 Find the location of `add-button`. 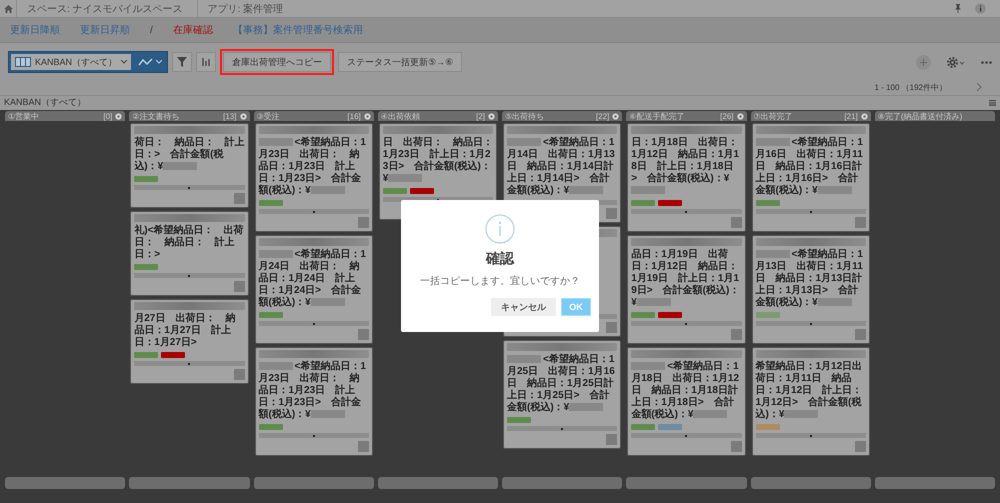

add-button is located at coordinates (923, 62).